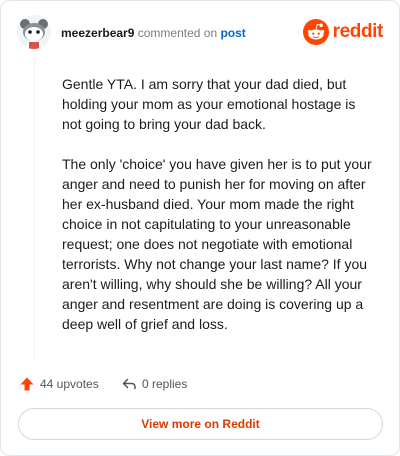  Describe the element at coordinates (358, 31) in the screenshot. I see `brand-wordmark: reddit` at that location.